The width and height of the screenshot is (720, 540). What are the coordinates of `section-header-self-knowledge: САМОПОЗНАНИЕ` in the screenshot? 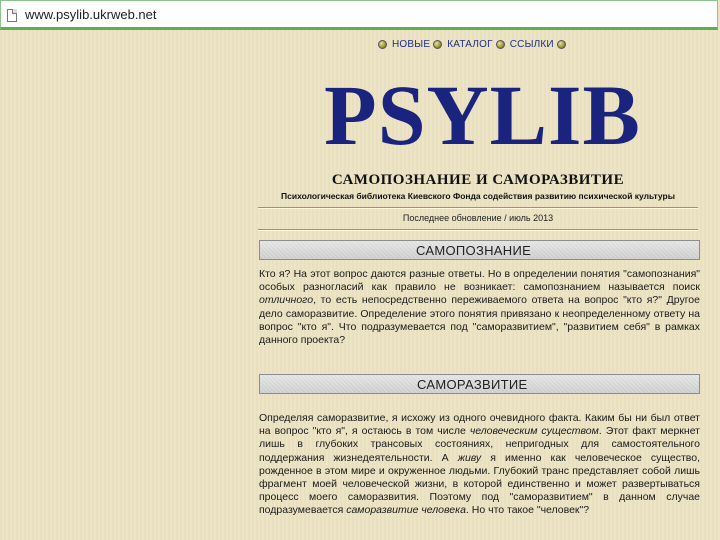 It's located at (479, 250).